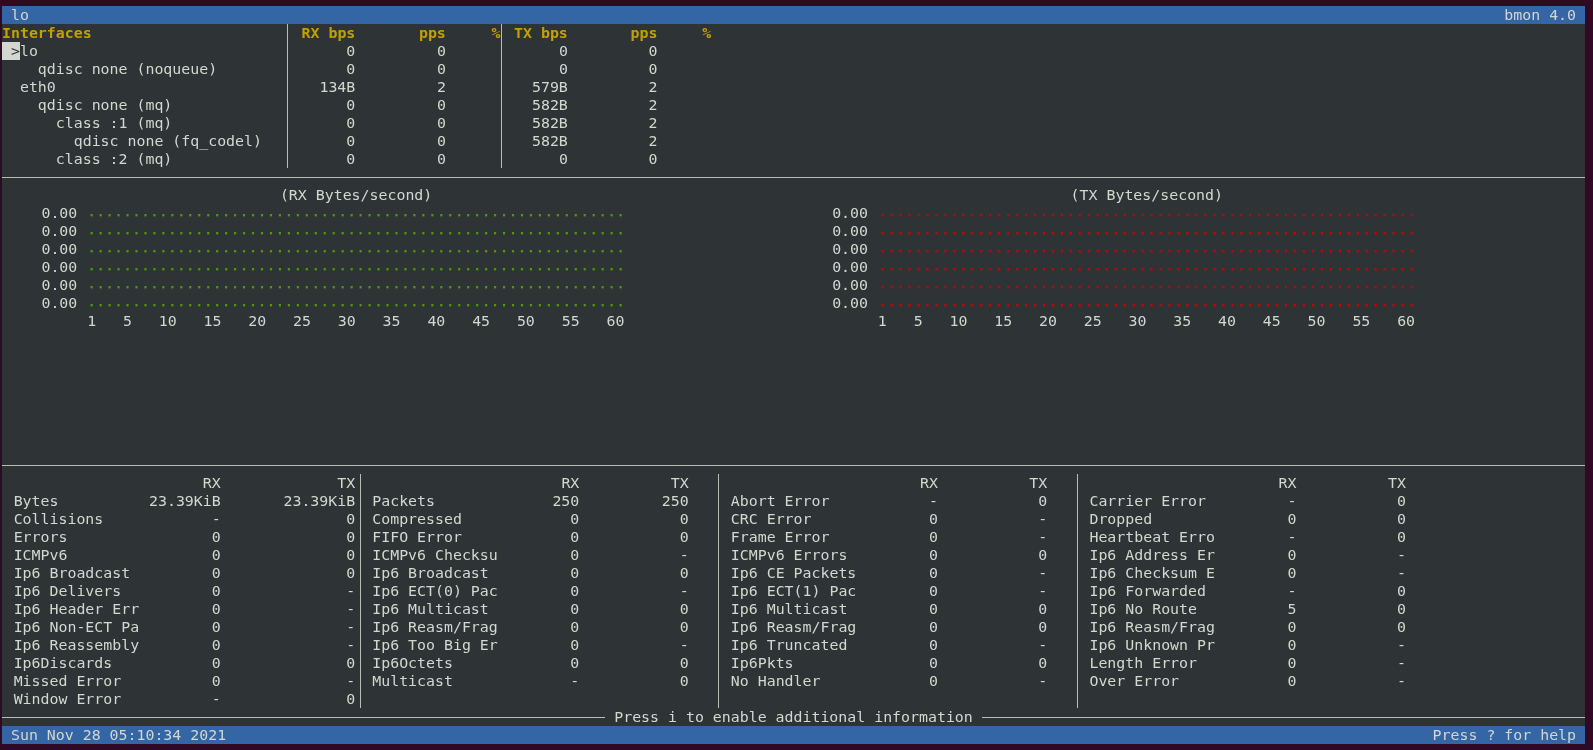 The height and width of the screenshot is (750, 1593). I want to click on x-axis-label: 35, so click(1182, 321).